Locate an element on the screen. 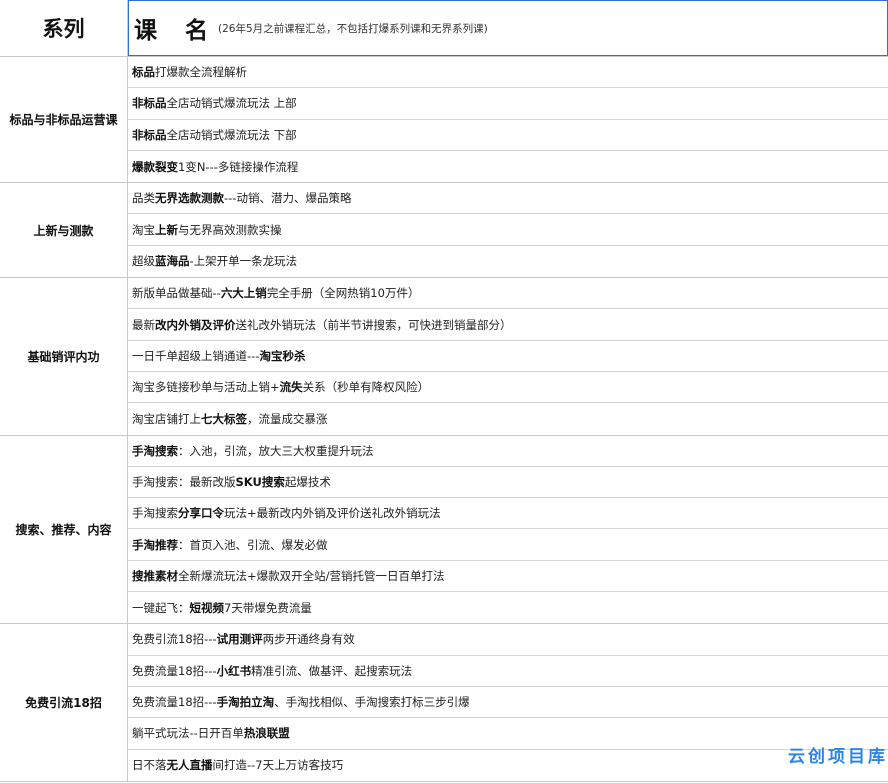 This screenshot has height=783, width=888. course-keyword: 手淘拍立淘 is located at coordinates (245, 702).